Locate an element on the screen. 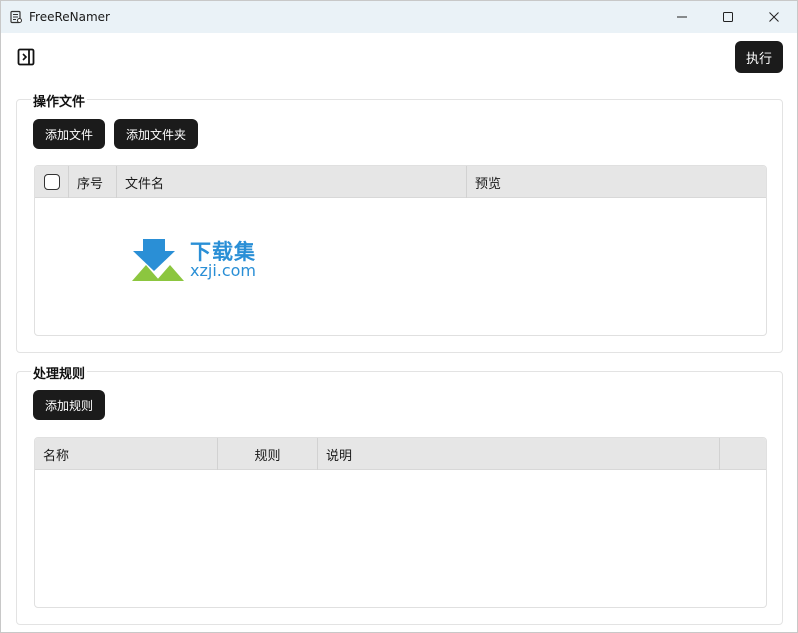 Image resolution: width=798 pixels, height=633 pixels. sidebar-toggle-icon is located at coordinates (26, 57).